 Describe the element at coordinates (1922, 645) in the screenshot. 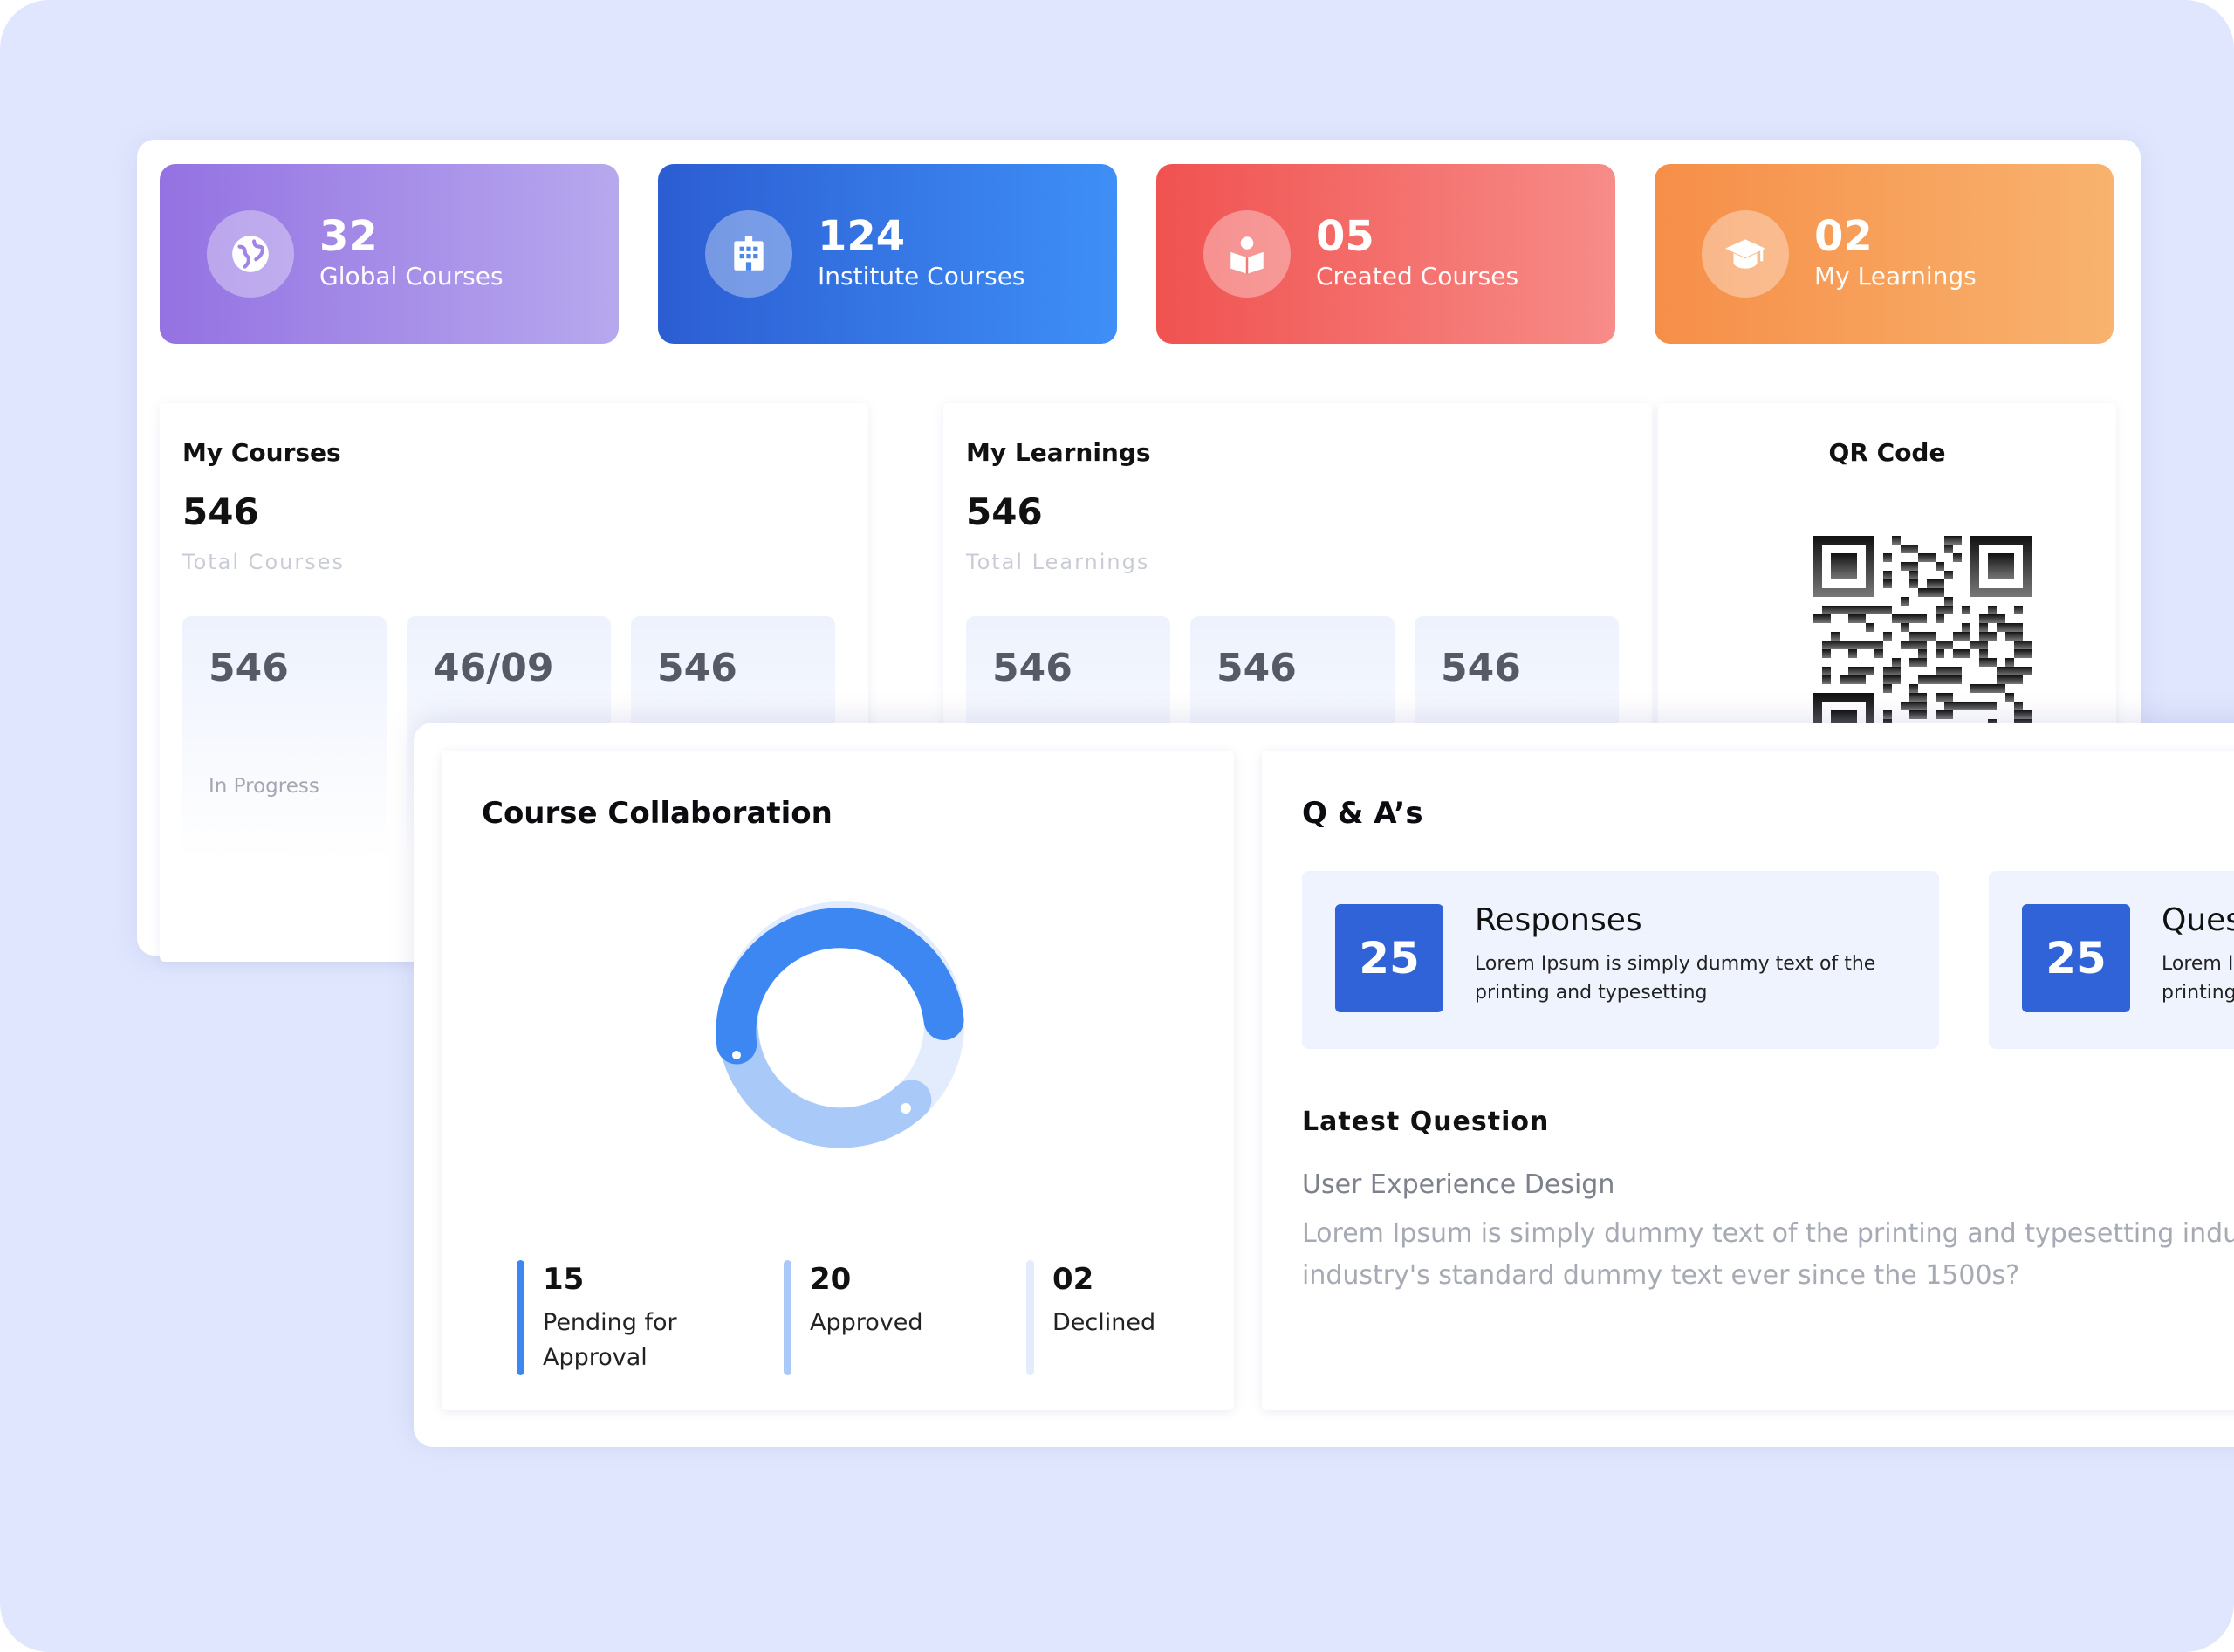

I see `qr-code-image` at that location.